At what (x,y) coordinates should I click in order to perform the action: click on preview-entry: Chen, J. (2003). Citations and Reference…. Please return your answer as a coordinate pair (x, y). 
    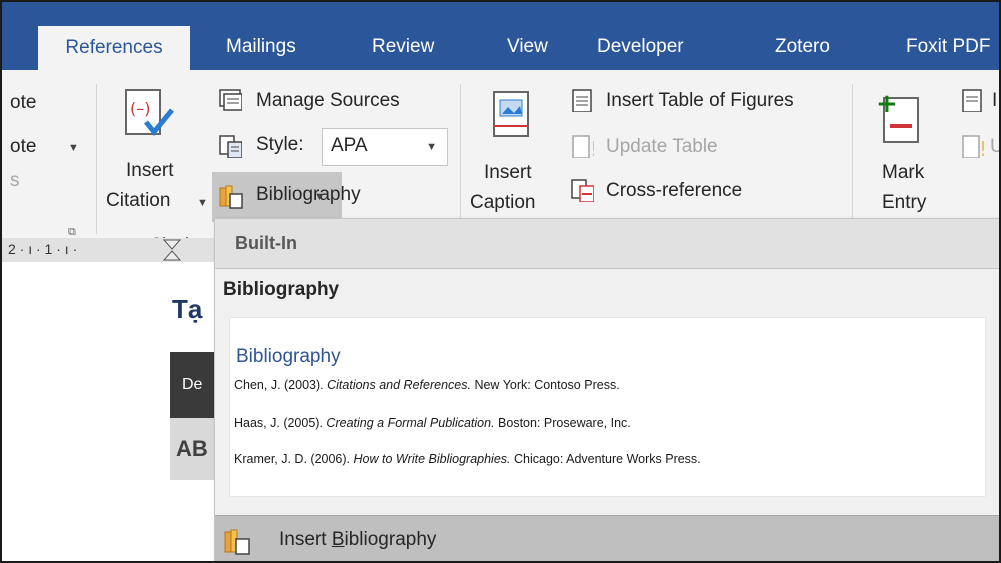
    Looking at the image, I should click on (427, 385).